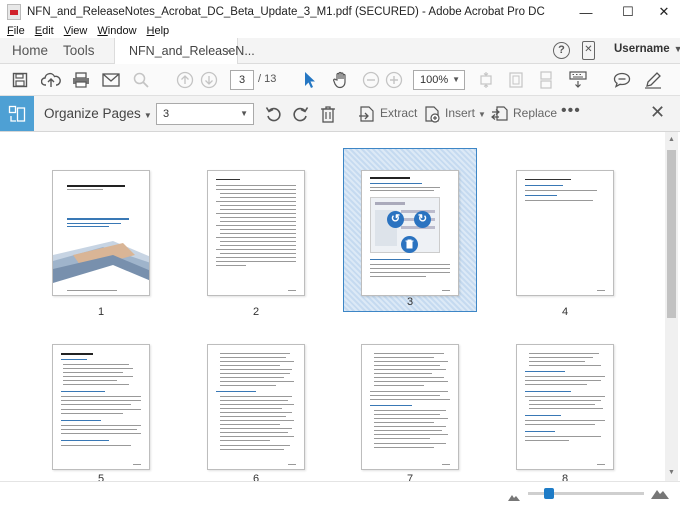 The image size is (680, 511). Describe the element at coordinates (514, 497) in the screenshot. I see `small-thumbnails-icon` at that location.